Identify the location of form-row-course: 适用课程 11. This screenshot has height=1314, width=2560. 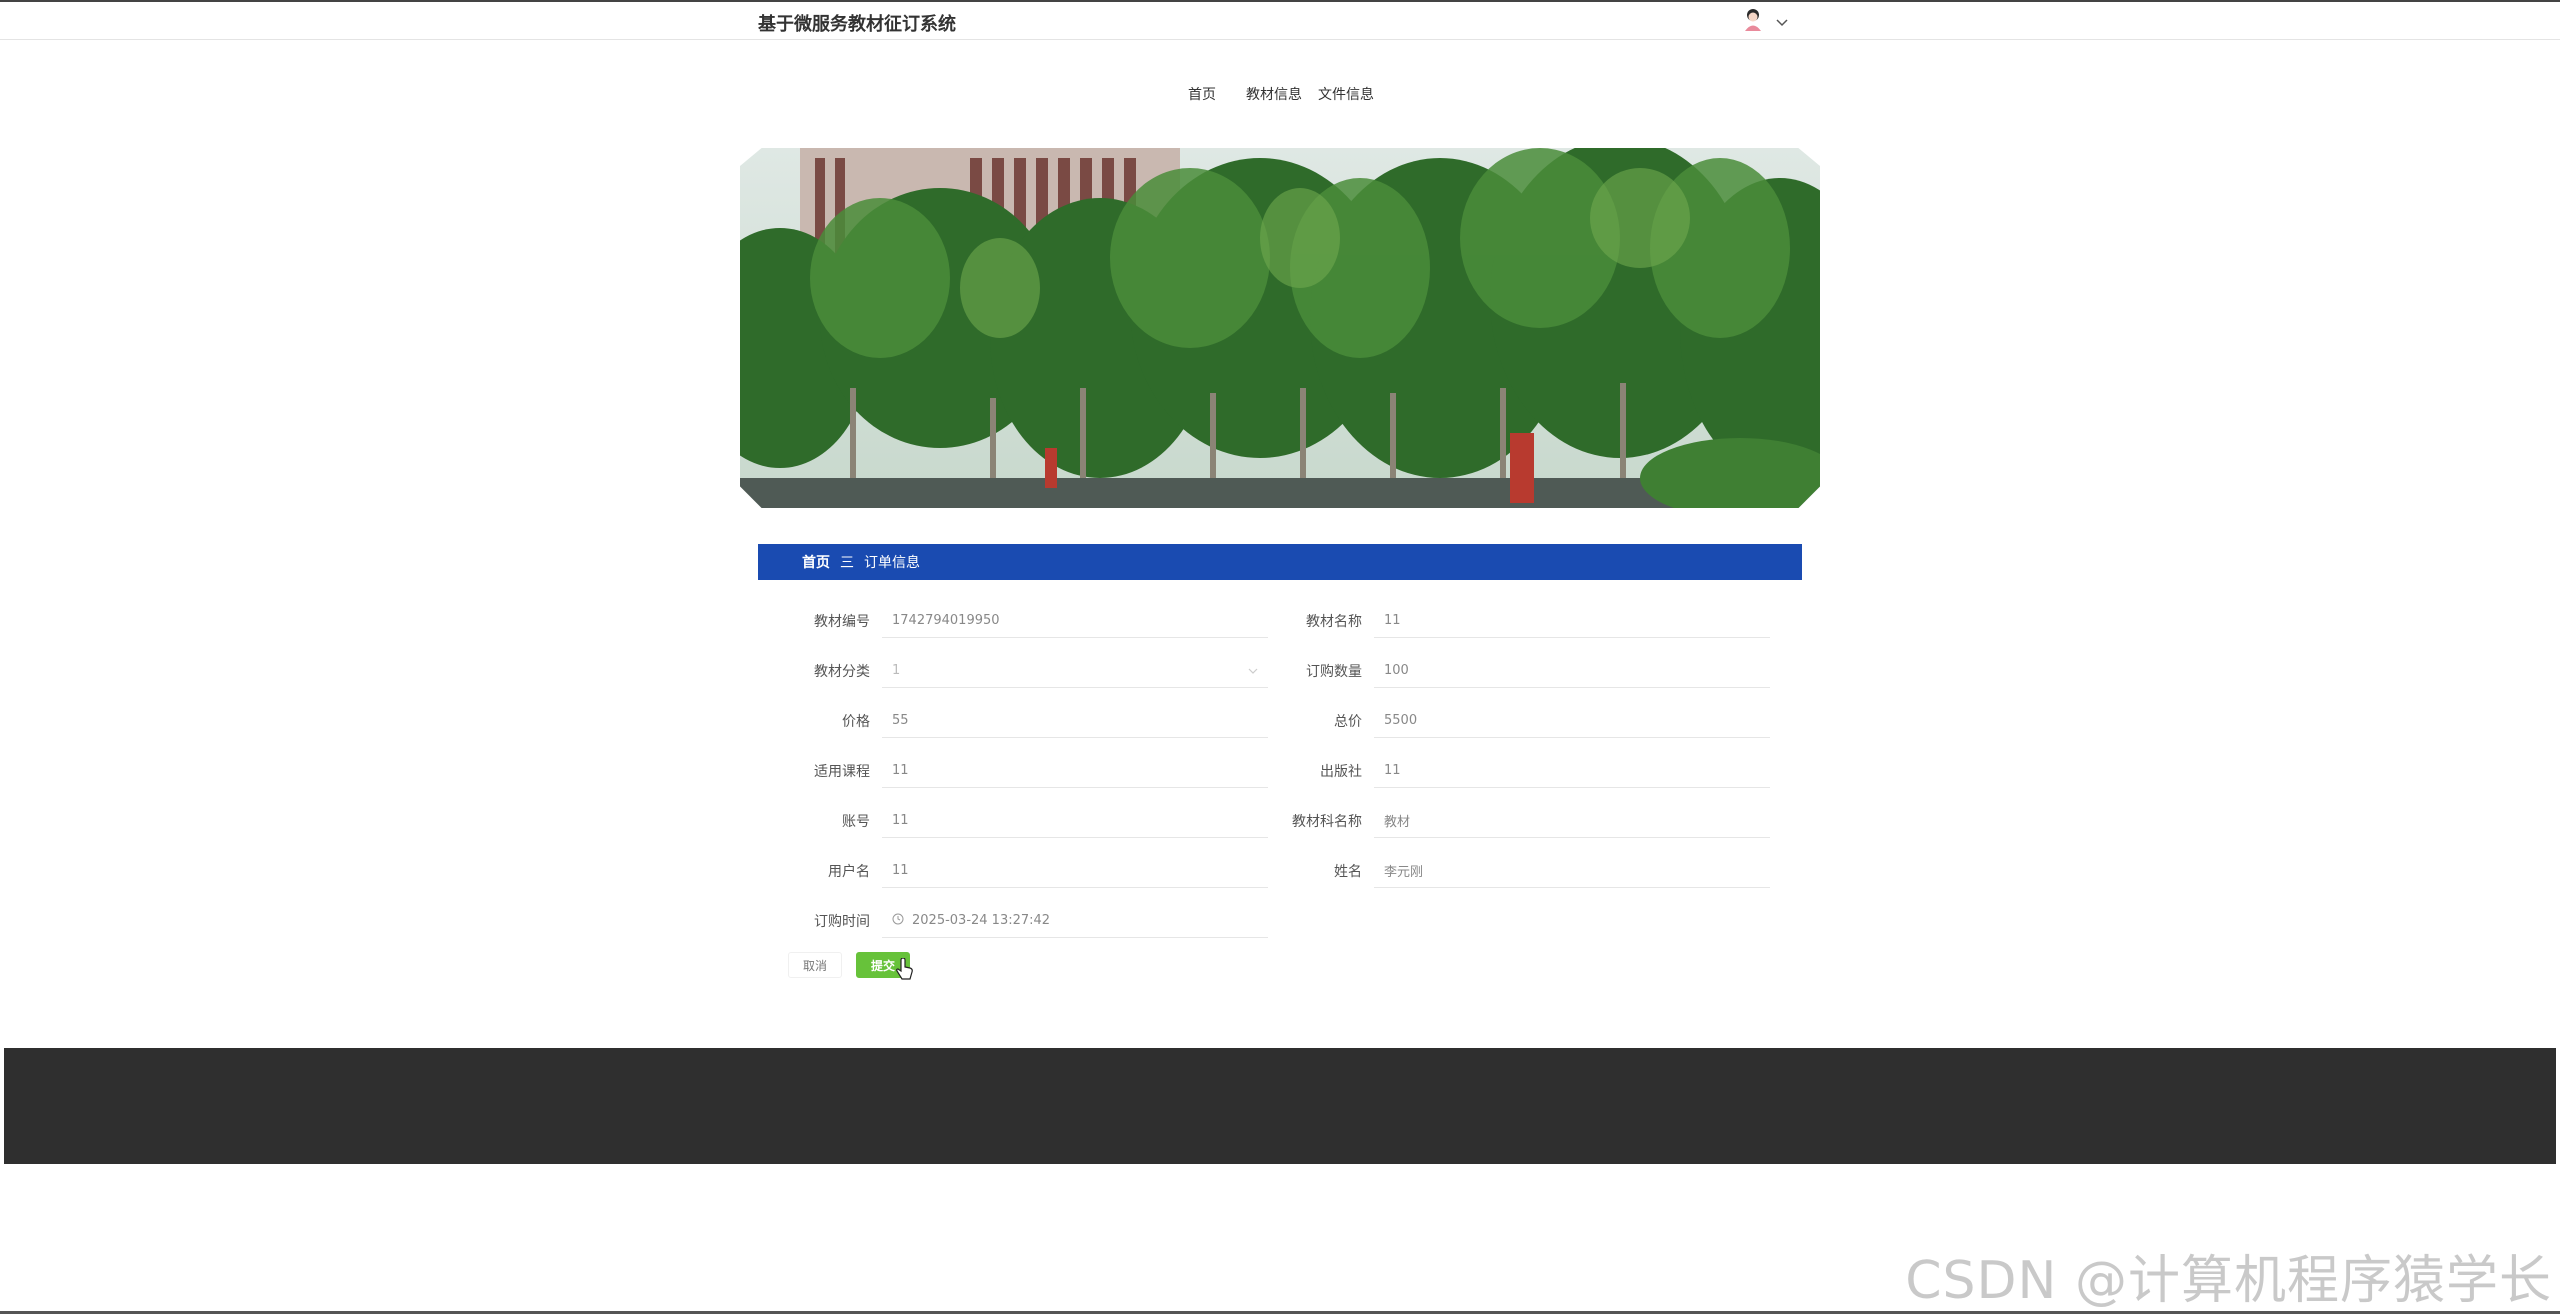
(1013, 771).